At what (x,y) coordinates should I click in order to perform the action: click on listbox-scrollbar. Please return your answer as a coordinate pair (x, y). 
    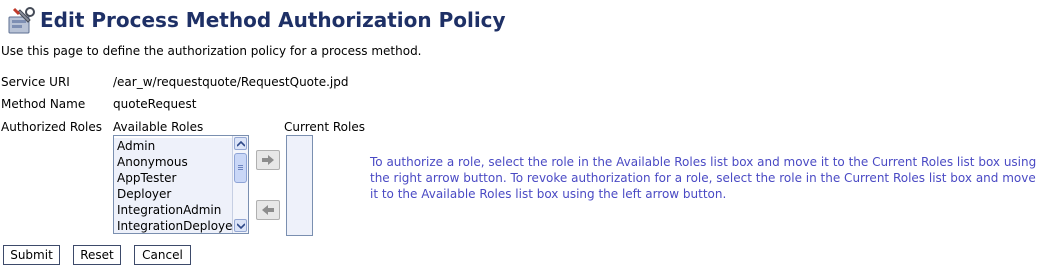
    Looking at the image, I should click on (240, 184).